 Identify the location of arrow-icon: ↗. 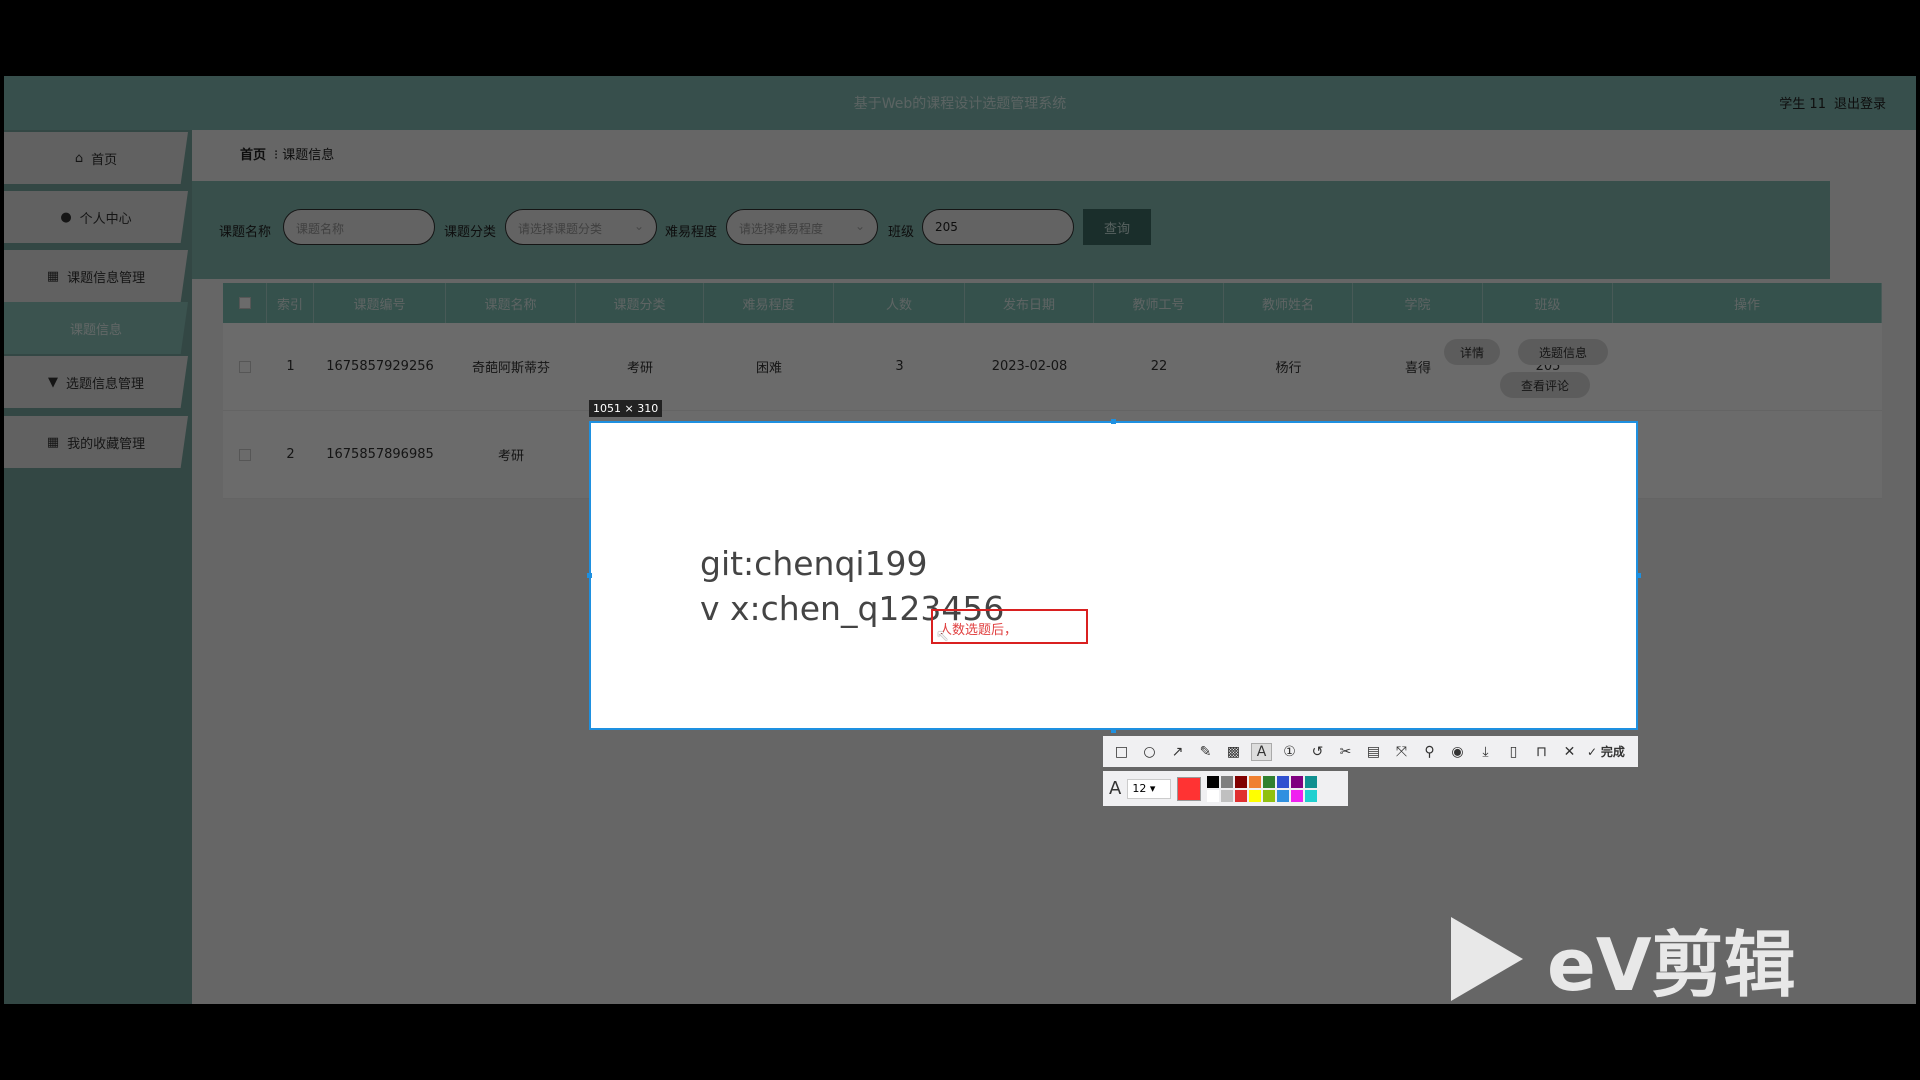
(1177, 752).